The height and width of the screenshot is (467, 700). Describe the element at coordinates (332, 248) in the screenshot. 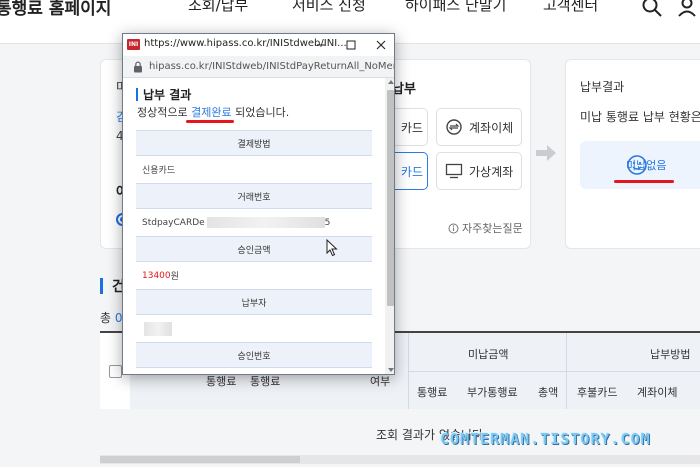

I see `mouse-cursor-icon` at that location.